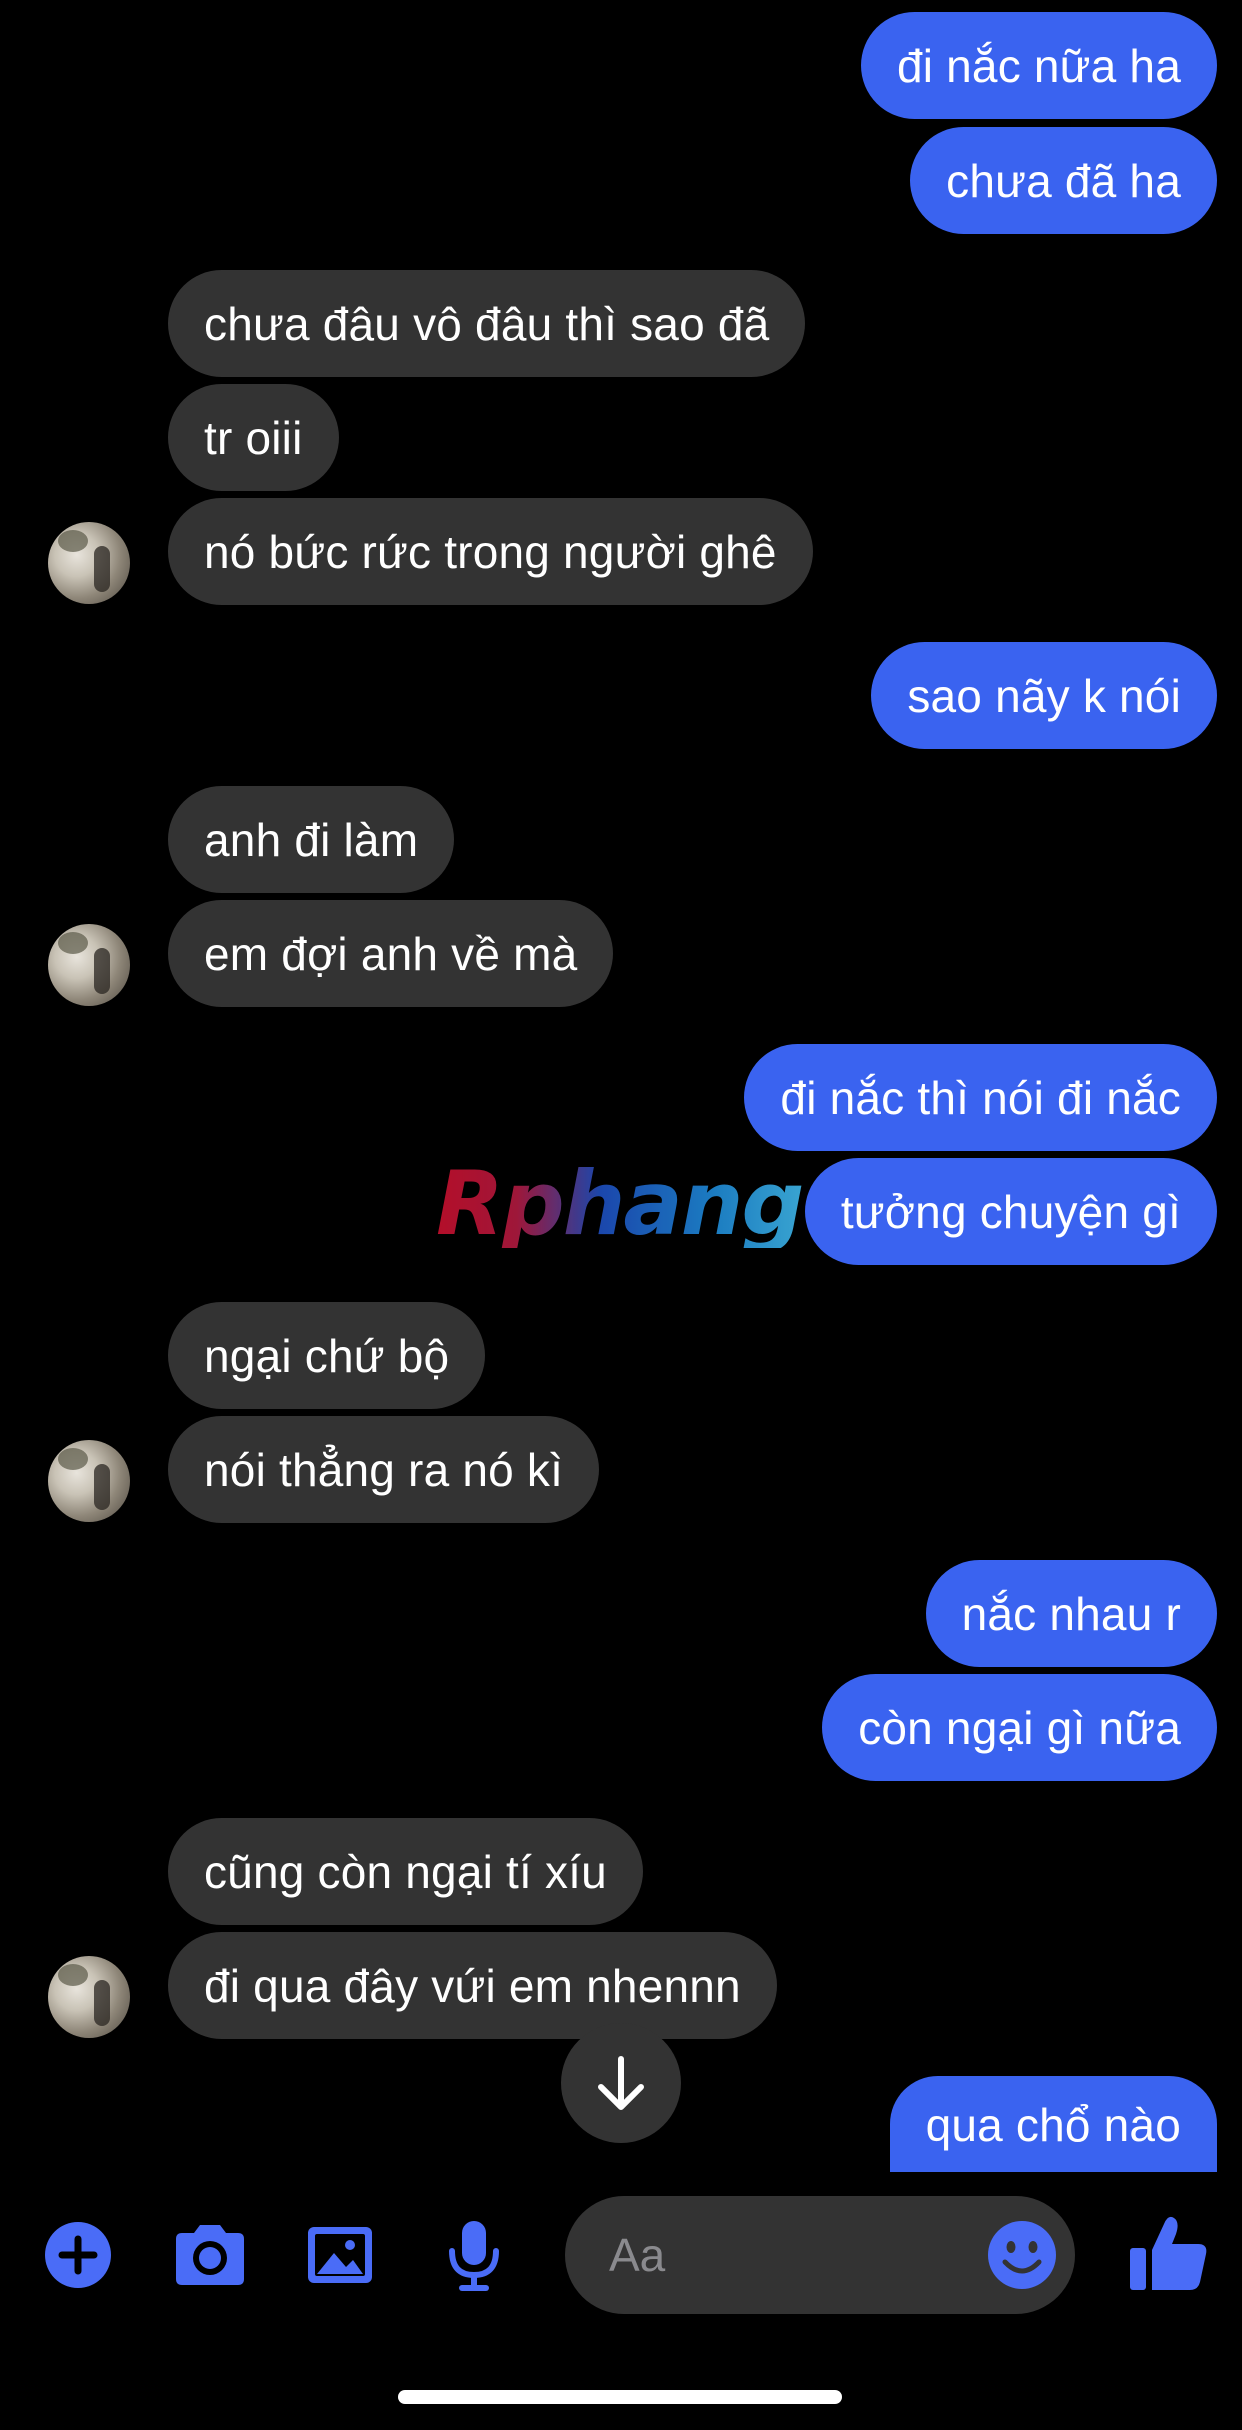 The width and height of the screenshot is (1242, 2430). I want to click on sent-message: chưa đã ha, so click(1063, 180).